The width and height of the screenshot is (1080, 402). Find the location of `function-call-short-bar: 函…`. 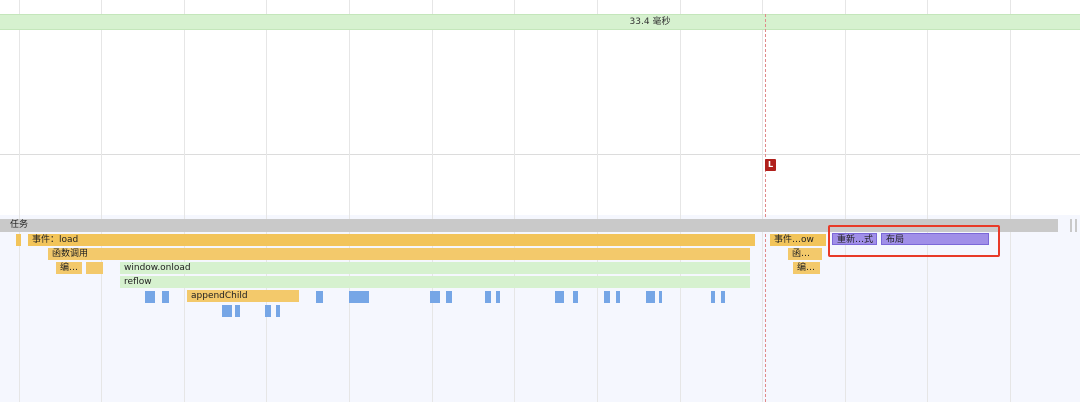

function-call-short-bar: 函… is located at coordinates (805, 254).